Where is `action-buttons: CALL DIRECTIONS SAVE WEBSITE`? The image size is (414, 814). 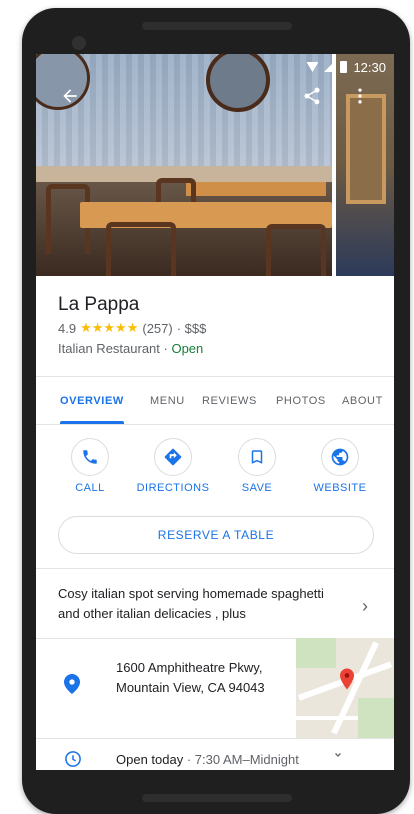
action-buttons: CALL DIRECTIONS SAVE WEBSITE is located at coordinates (215, 471).